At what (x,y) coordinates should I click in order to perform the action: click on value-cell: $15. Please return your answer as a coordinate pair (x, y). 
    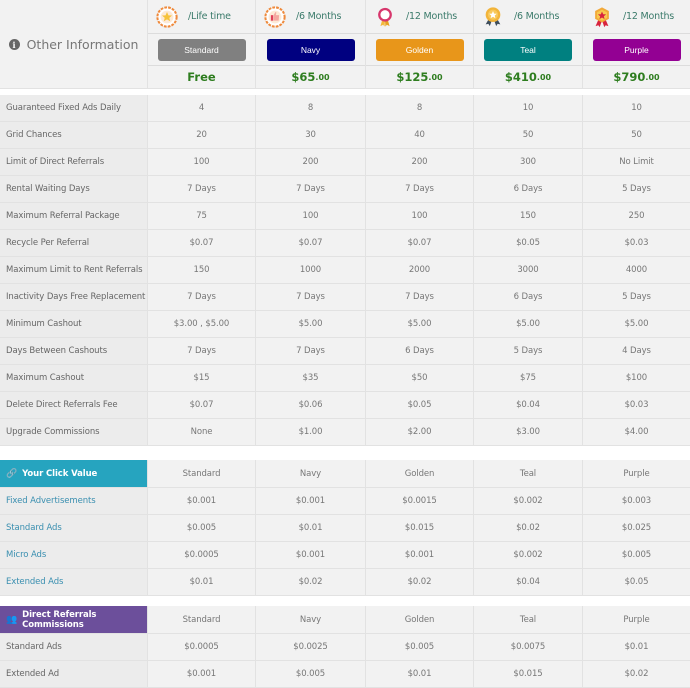
    Looking at the image, I should click on (202, 378).